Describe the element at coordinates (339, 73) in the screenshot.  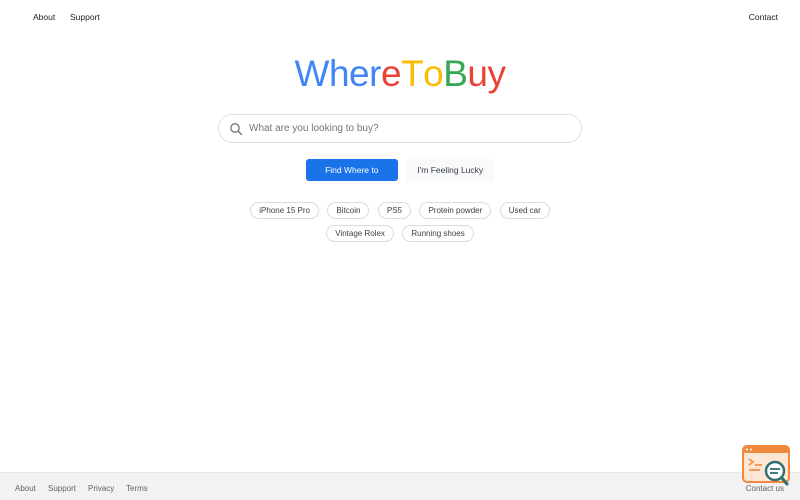
I see `logo-letter: h` at that location.